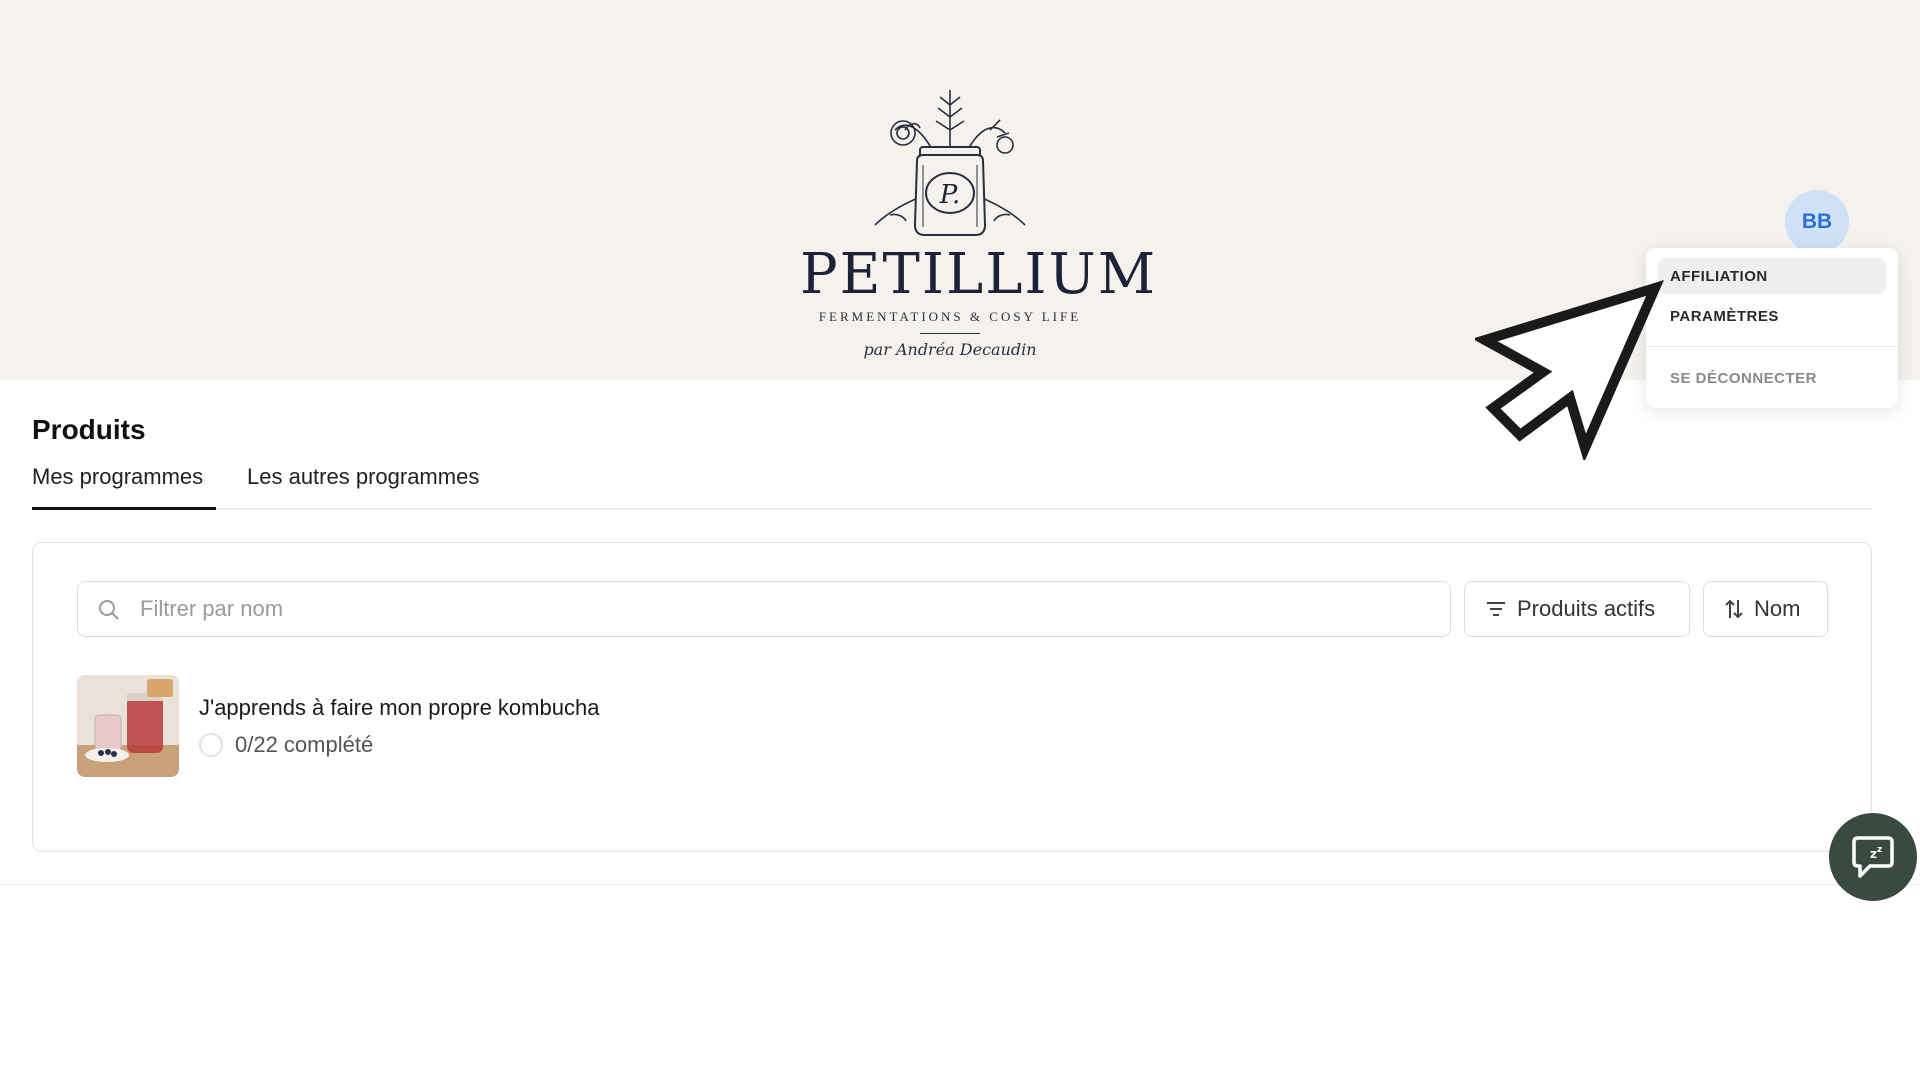  I want to click on chat-widget-button: z z, so click(1873, 857).